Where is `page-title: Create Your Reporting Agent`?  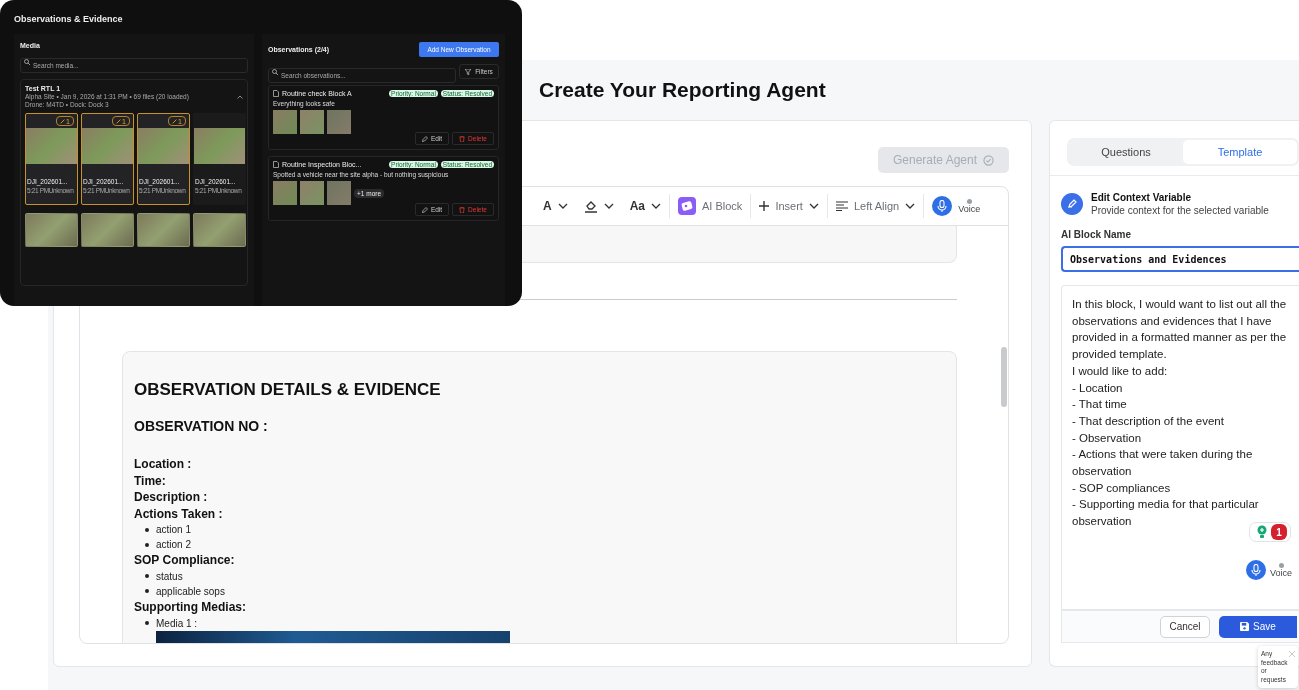
page-title: Create Your Reporting Agent is located at coordinates (682, 90).